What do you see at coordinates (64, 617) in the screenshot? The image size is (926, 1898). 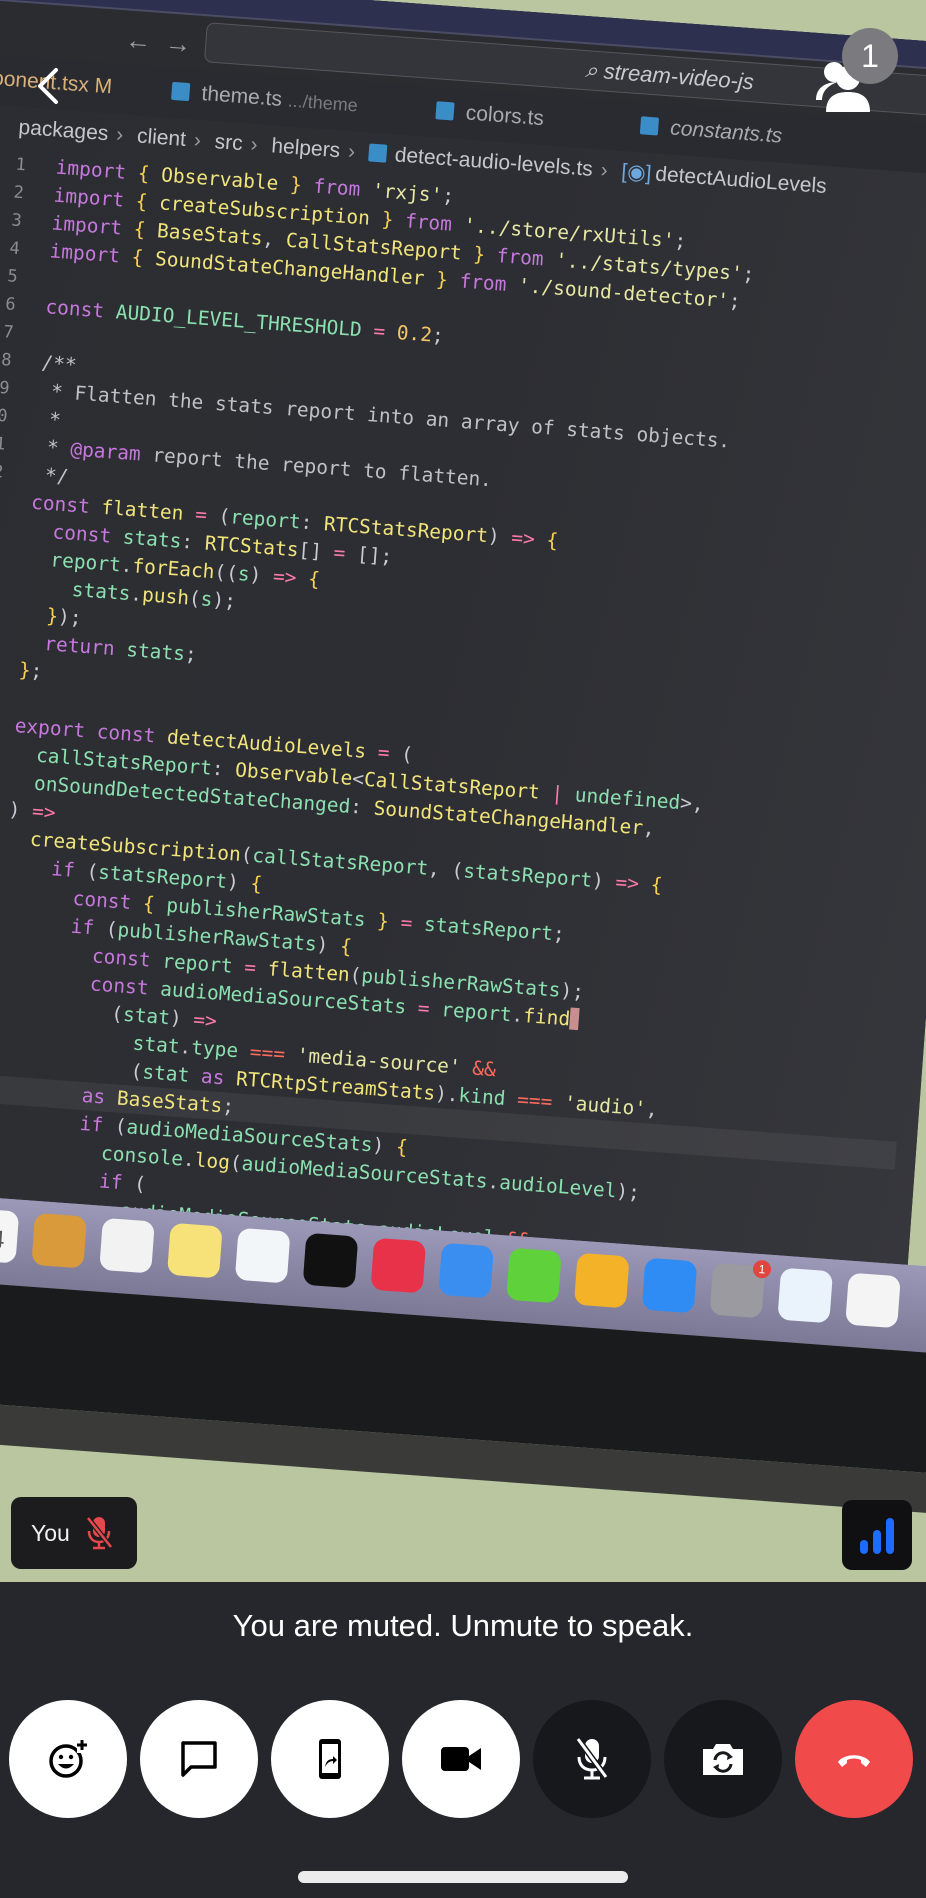 I see `code-text: });` at bounding box center [64, 617].